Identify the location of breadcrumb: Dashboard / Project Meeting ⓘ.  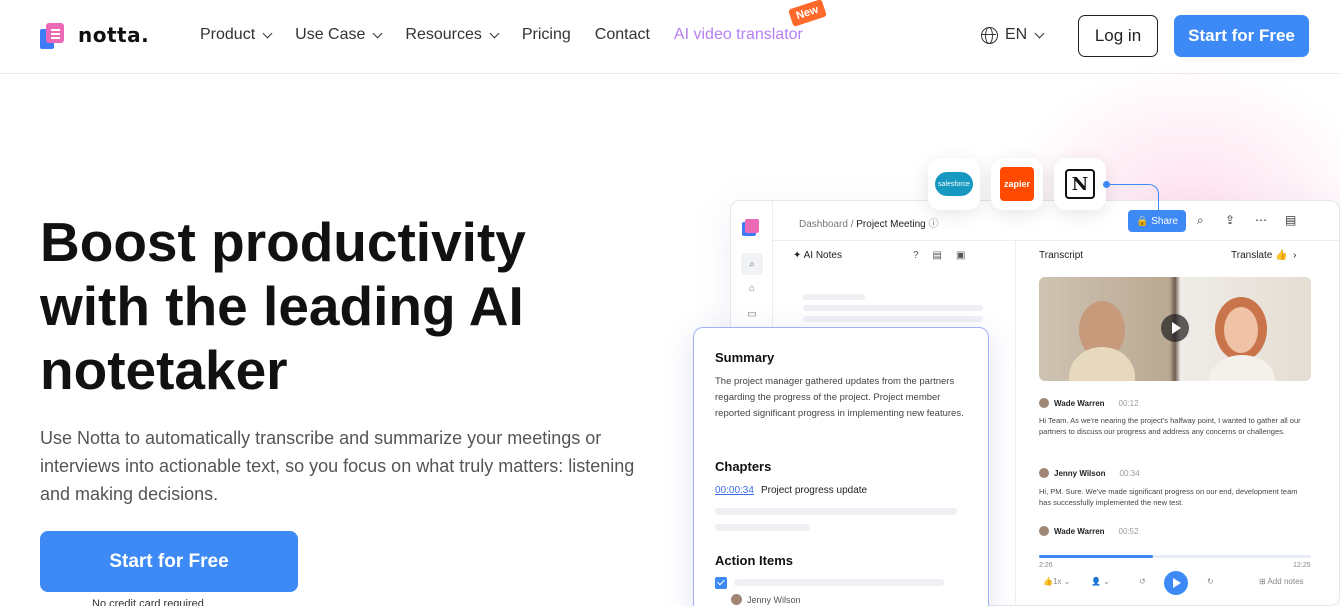
(869, 224).